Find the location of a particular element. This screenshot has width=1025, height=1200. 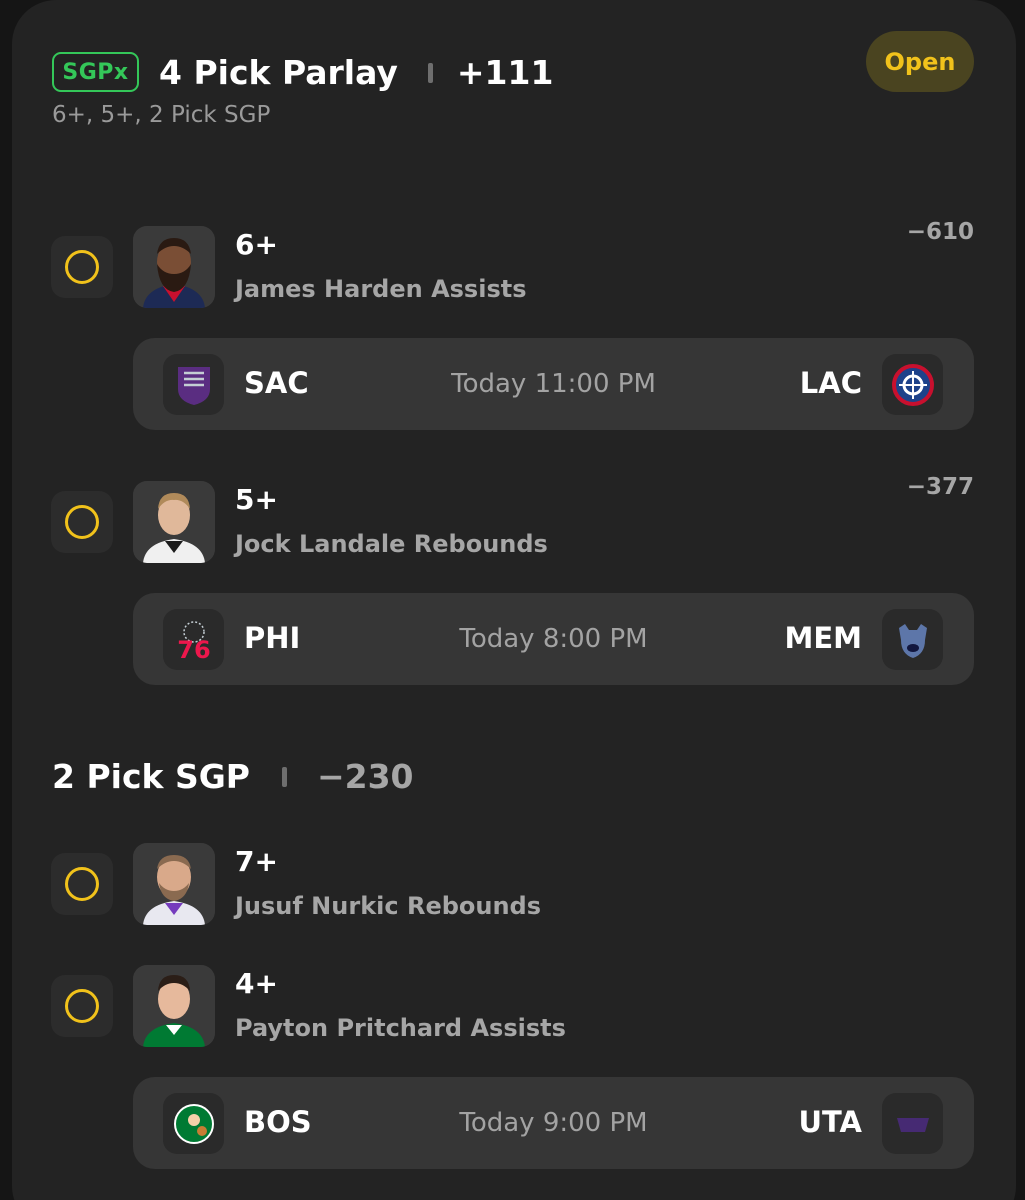

pick-line: 5+ is located at coordinates (256, 499).